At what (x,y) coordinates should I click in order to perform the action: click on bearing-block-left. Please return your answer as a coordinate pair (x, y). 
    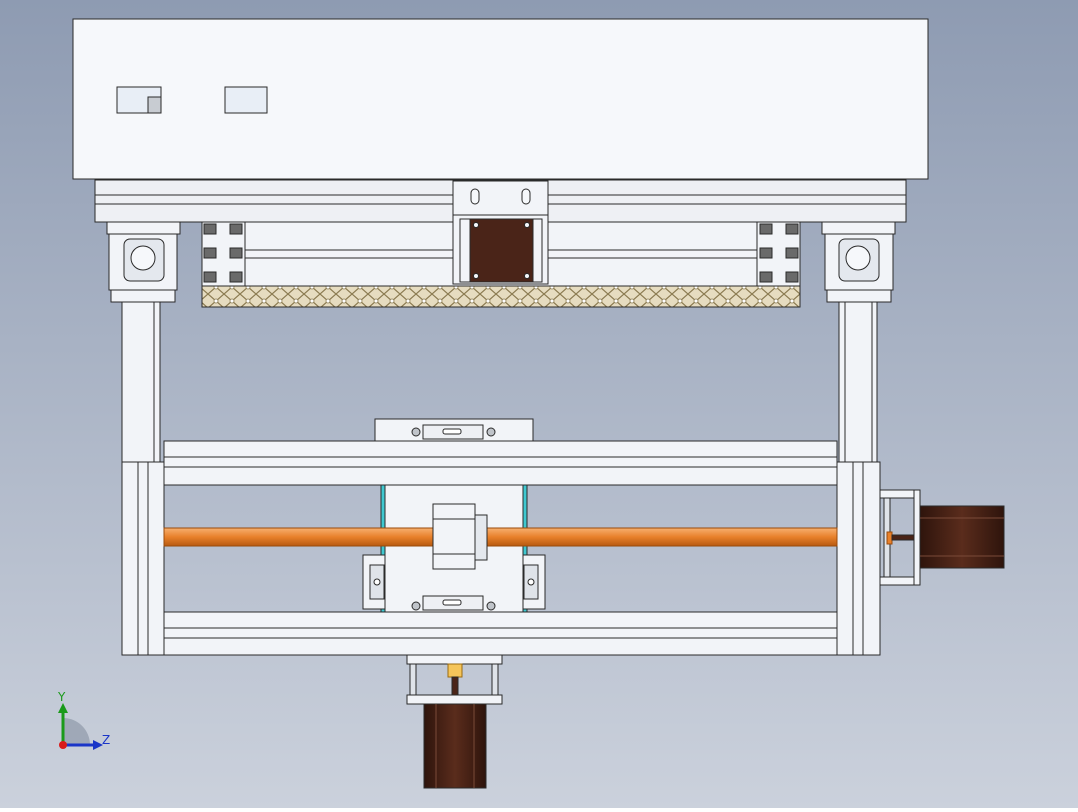
    Looking at the image, I should click on (143, 262).